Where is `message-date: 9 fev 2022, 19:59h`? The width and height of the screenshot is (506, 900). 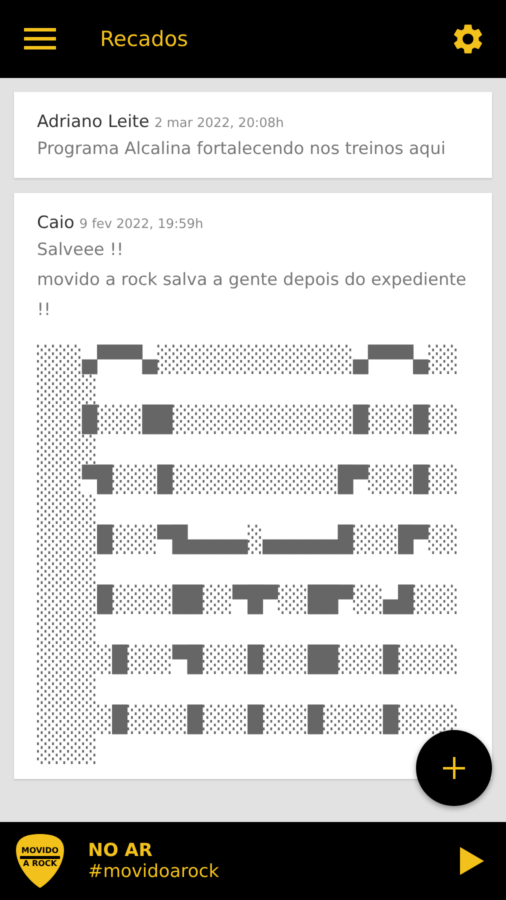 message-date: 9 fev 2022, 19:59h is located at coordinates (141, 224).